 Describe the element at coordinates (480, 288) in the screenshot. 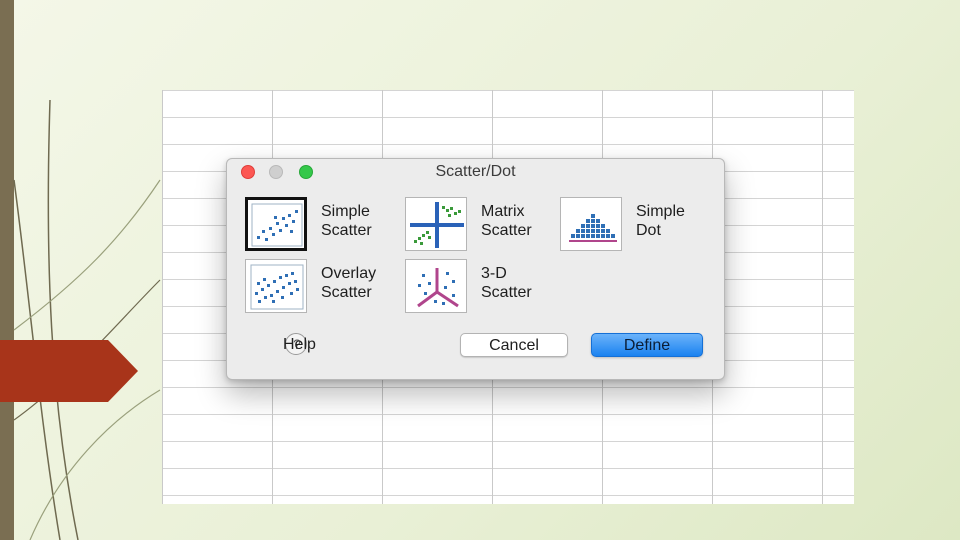

I see `option-3d-scatter: 3-D Scatter` at that location.